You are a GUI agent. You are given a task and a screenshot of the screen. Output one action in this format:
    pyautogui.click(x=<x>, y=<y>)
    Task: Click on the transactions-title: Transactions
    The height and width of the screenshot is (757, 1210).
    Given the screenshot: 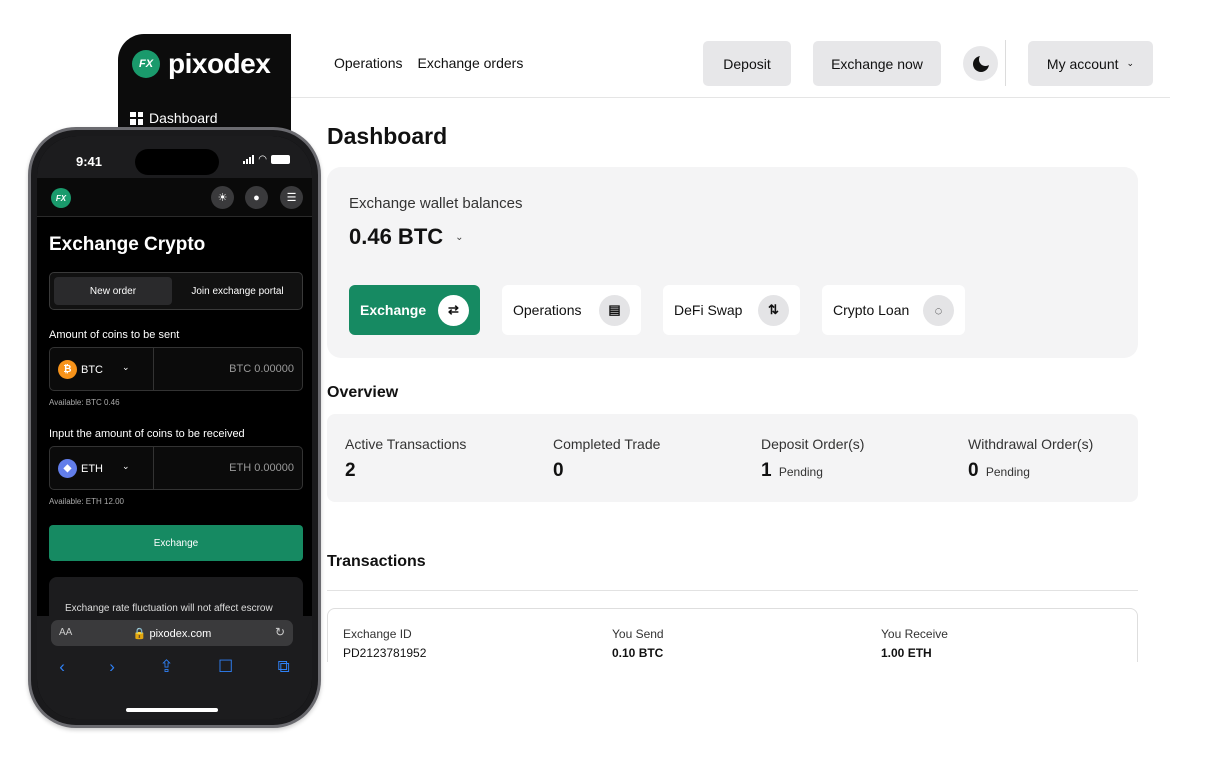 What is the action you would take?
    pyautogui.click(x=376, y=561)
    